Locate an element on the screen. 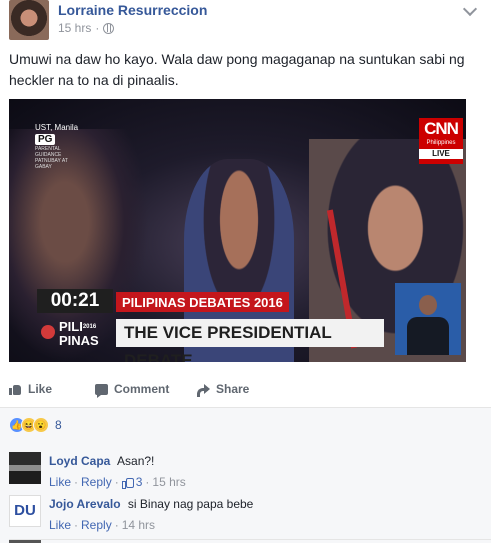  network-sub: Philippines is located at coordinates (441, 143).